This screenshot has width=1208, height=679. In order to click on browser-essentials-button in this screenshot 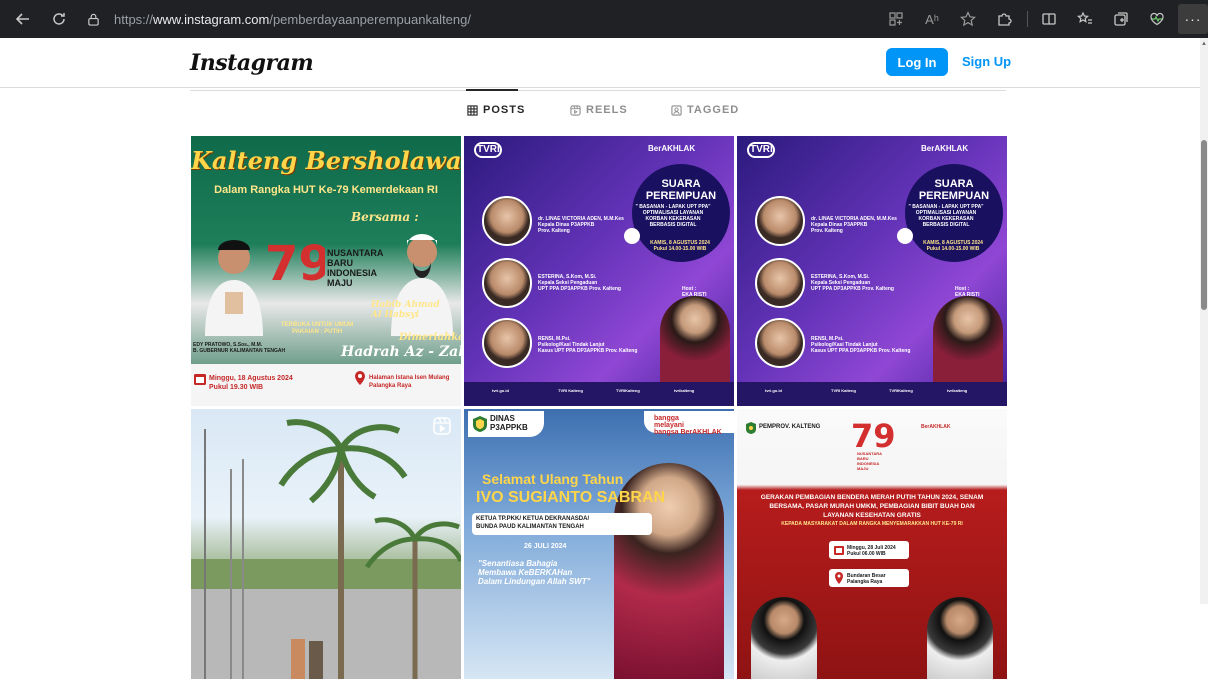, I will do `click(1157, 19)`.